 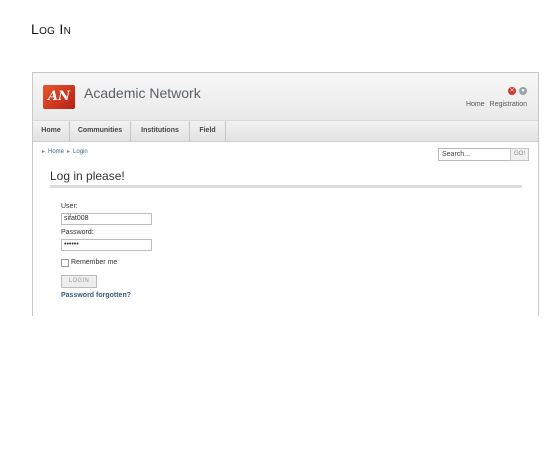 I want to click on site-name: Academic Network, so click(x=142, y=93).